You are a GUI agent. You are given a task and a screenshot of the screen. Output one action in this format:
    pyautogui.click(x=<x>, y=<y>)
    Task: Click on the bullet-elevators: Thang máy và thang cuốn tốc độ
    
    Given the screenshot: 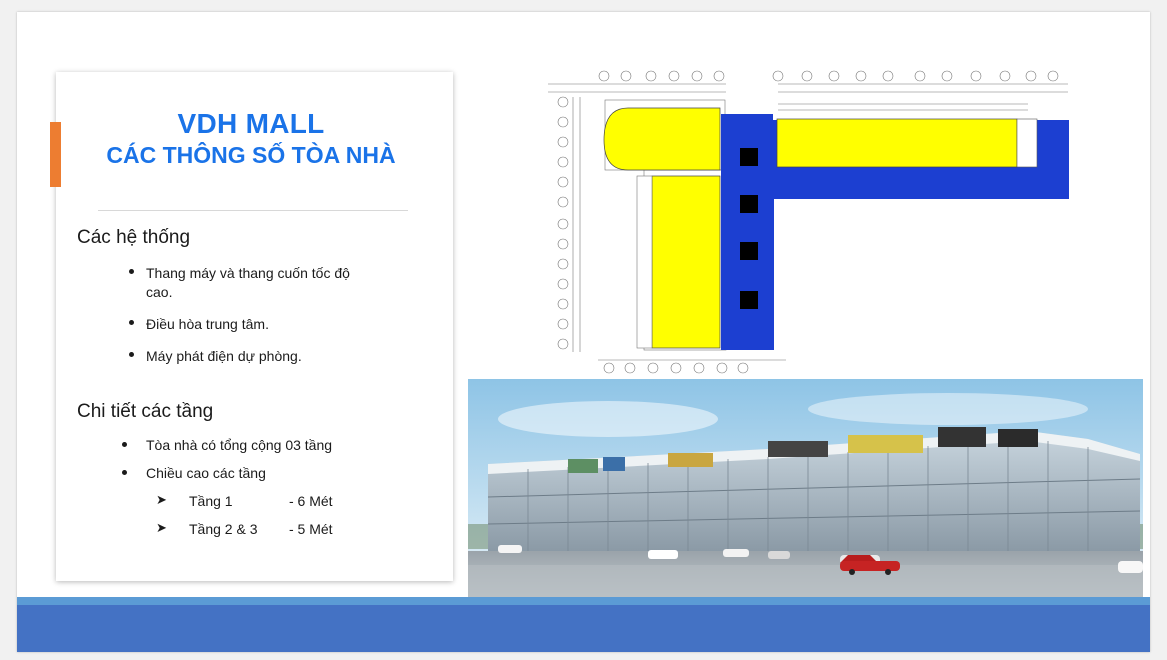 What is the action you would take?
    pyautogui.click(x=248, y=273)
    